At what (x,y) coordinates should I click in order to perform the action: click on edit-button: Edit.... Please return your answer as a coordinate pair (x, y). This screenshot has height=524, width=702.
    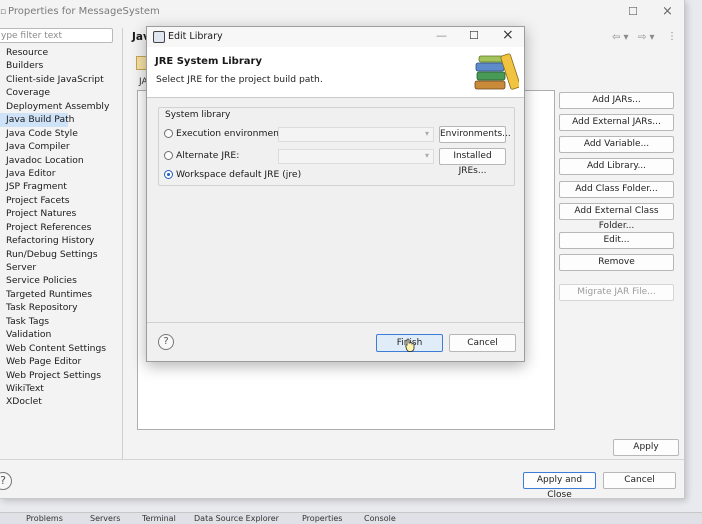
    Looking at the image, I should click on (616, 240).